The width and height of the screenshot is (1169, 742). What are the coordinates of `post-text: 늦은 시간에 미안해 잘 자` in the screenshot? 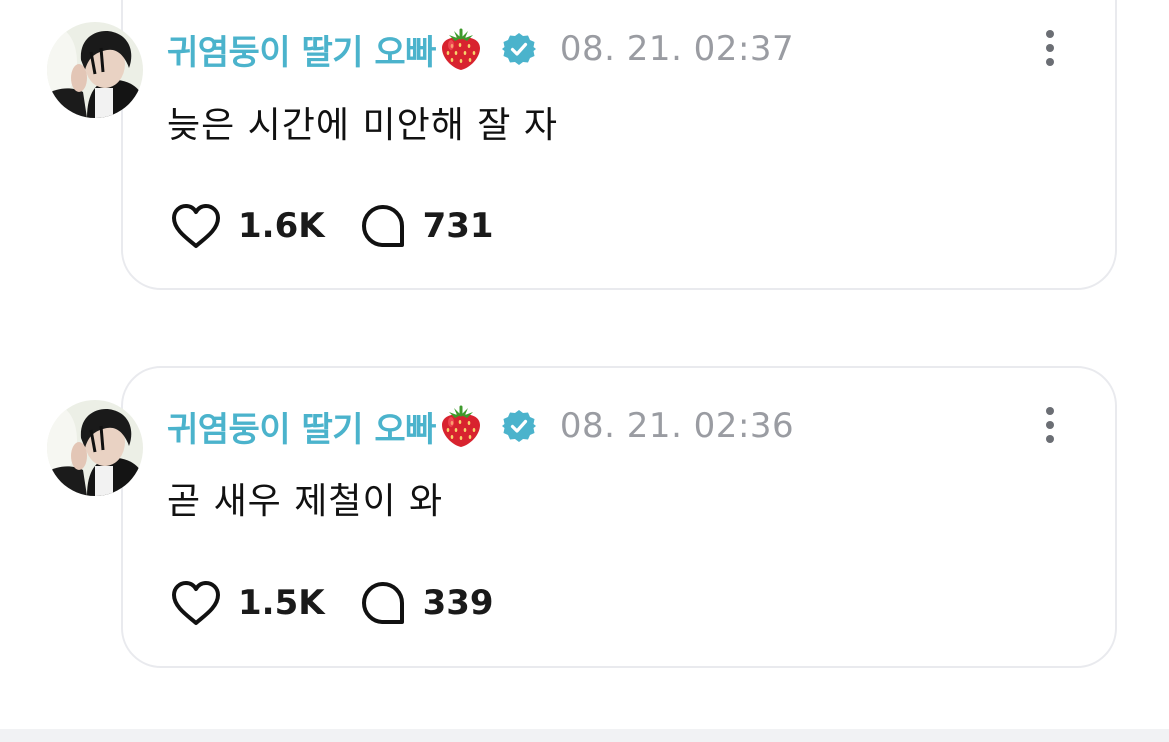 It's located at (362, 125).